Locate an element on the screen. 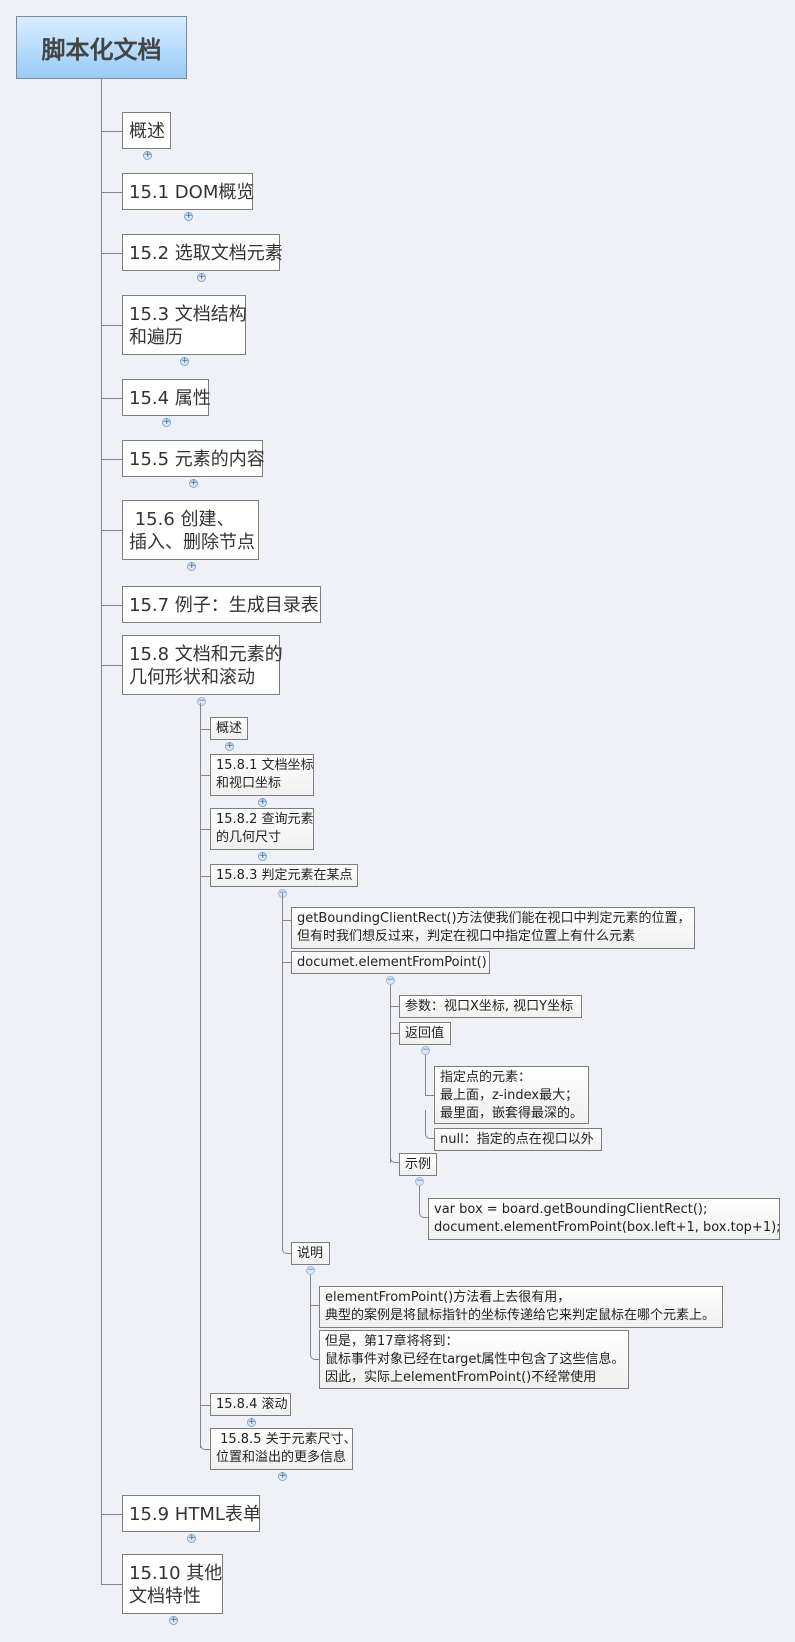  topic-1: 15.1 DOM概览 is located at coordinates (188, 191).